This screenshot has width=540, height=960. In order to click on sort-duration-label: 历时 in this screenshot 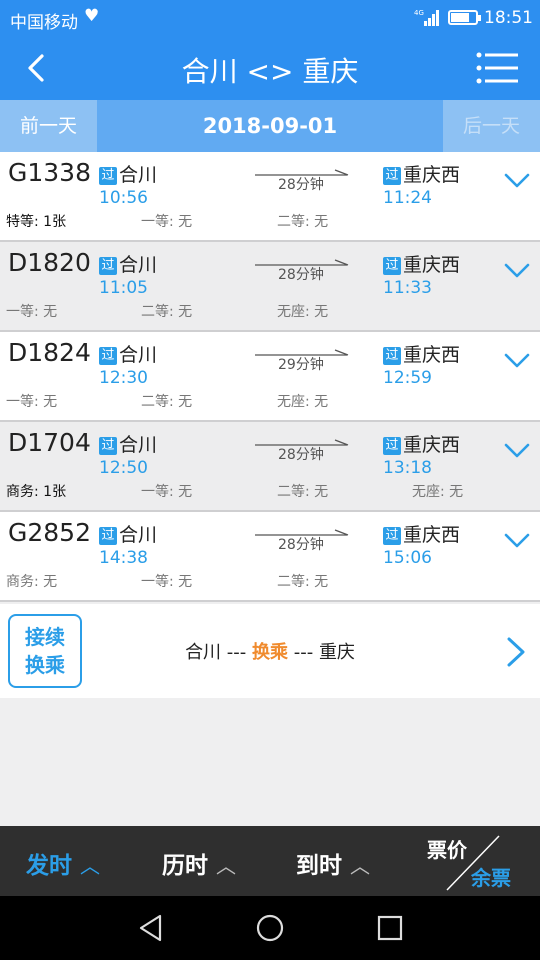, I will do `click(185, 866)`.